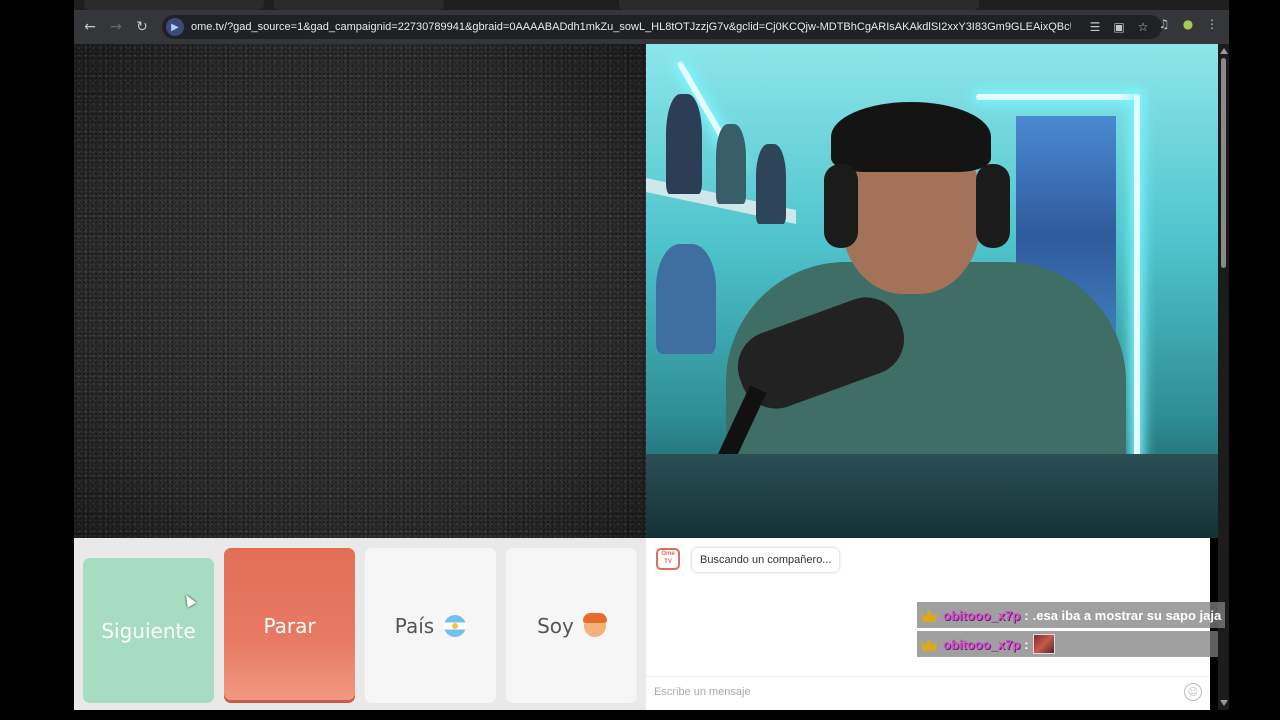 Image resolution: width=1280 pixels, height=720 pixels. I want to click on reload-icon: ↻, so click(142, 27).